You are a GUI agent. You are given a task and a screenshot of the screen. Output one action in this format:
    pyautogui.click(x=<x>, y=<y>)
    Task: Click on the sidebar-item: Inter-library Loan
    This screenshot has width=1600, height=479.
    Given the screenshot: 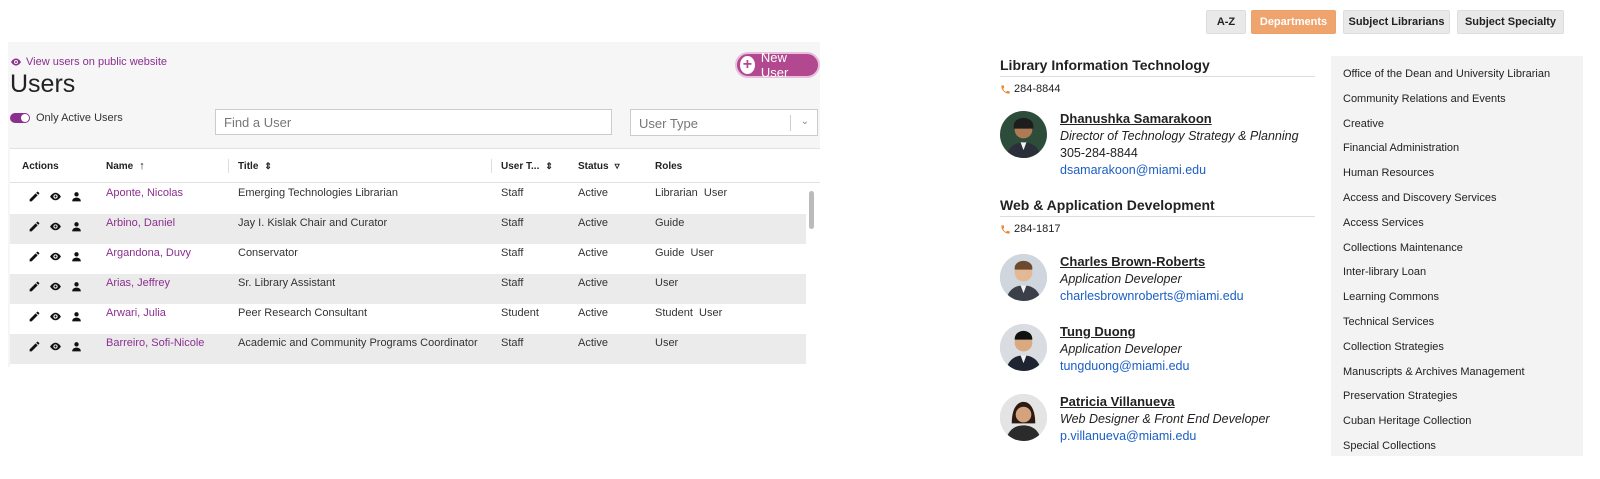 What is the action you would take?
    pyautogui.click(x=1384, y=272)
    